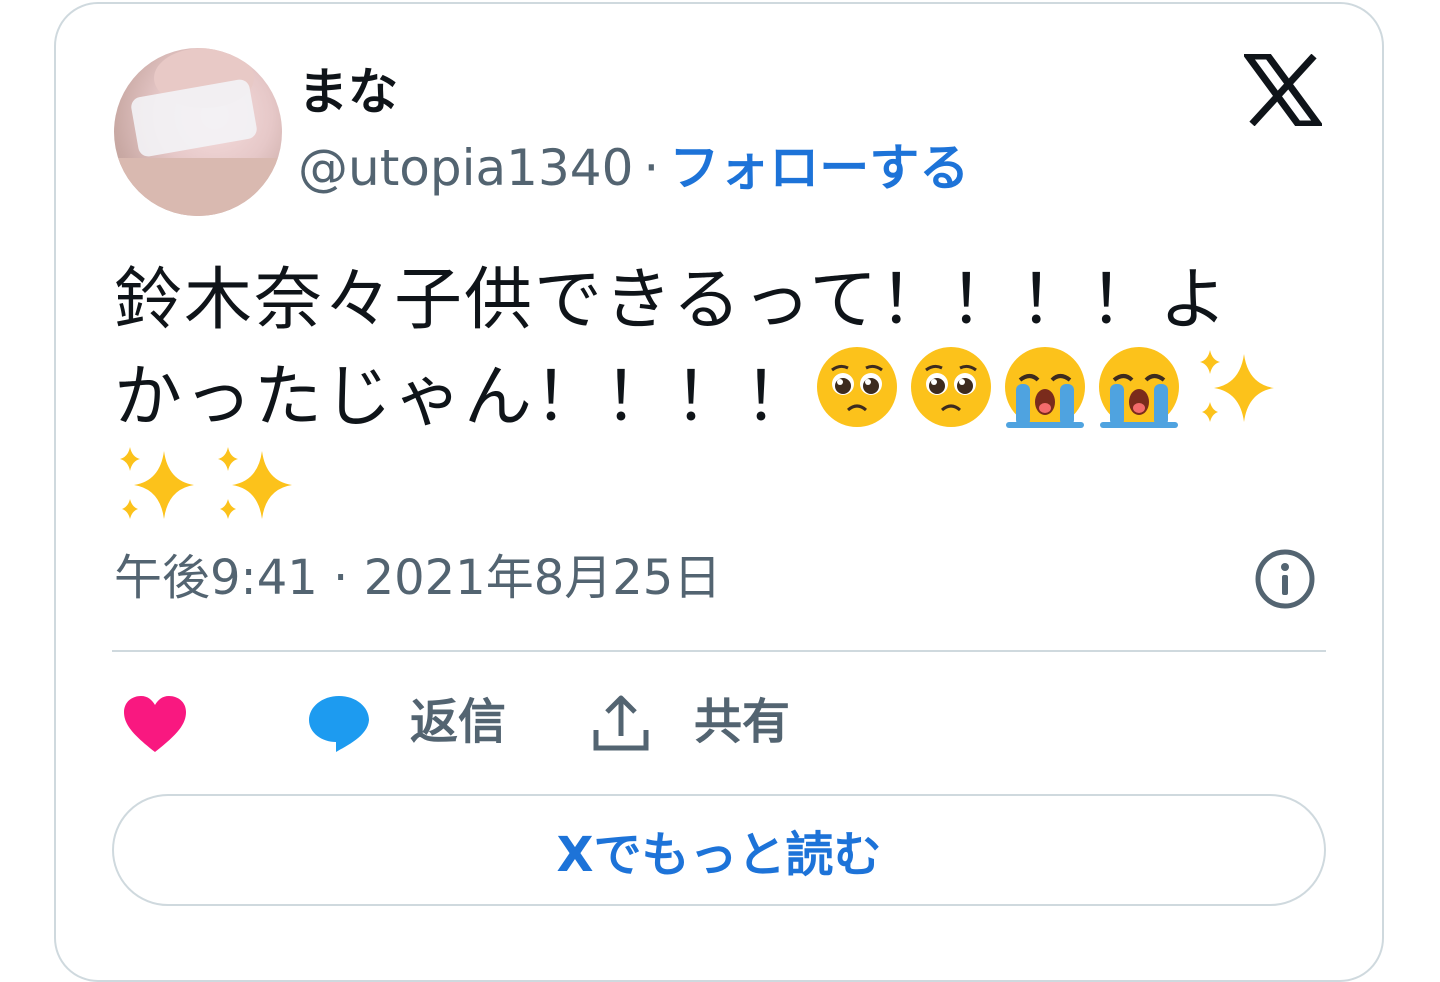 This screenshot has width=1440, height=982. Describe the element at coordinates (819, 168) in the screenshot. I see `follow-button: フォローする` at that location.